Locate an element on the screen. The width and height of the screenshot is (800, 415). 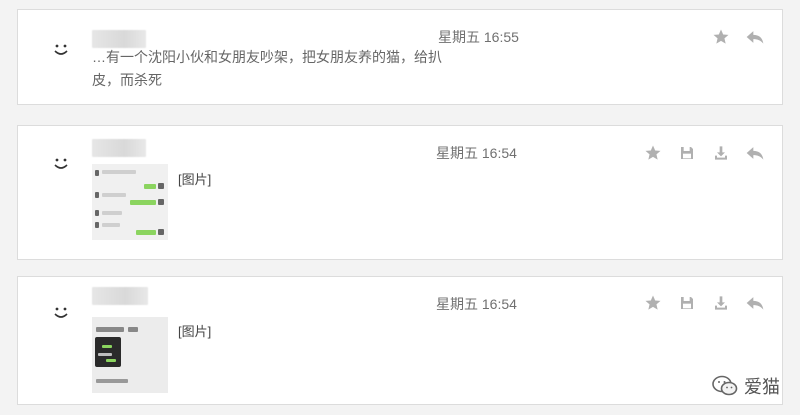
wechat-logo-icon is located at coordinates (725, 386).